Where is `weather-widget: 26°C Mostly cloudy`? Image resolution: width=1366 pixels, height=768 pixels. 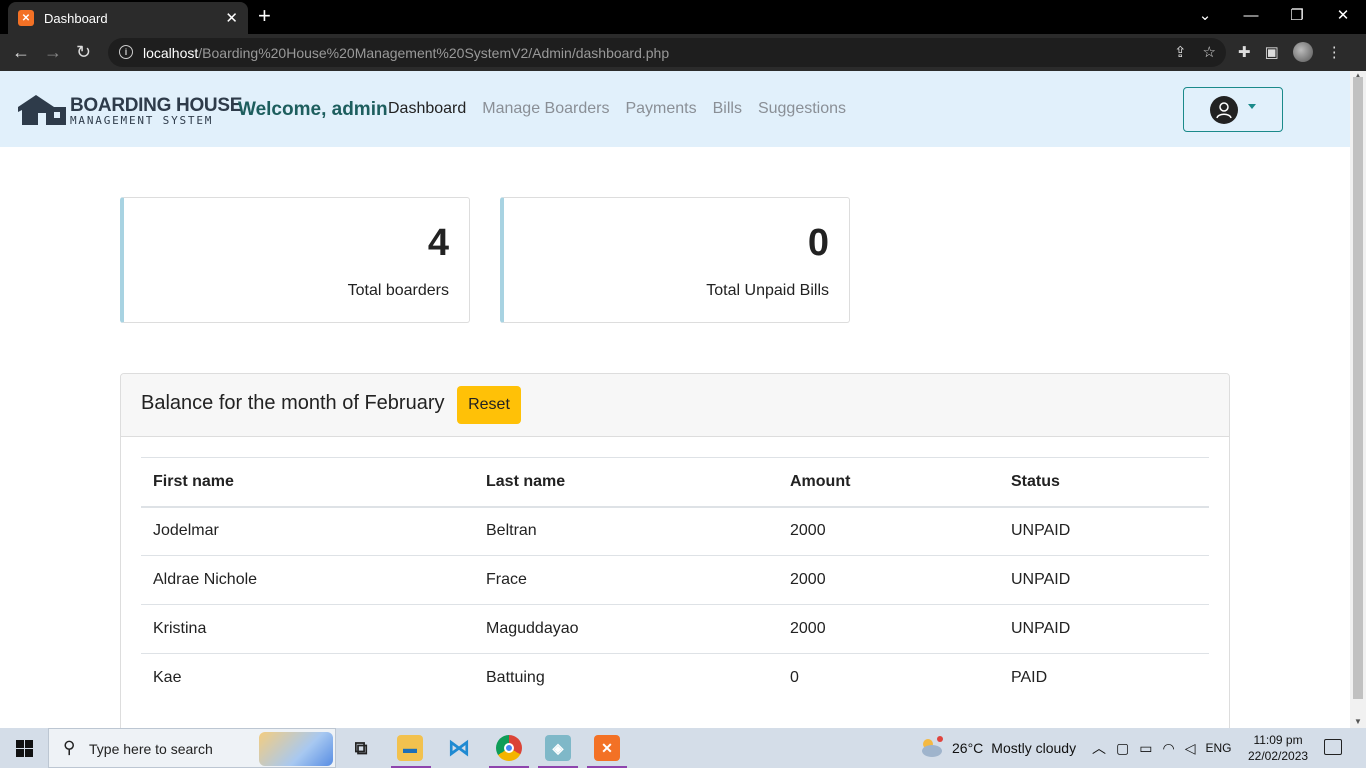
weather-widget: 26°C Mostly cloudy is located at coordinates (1014, 748).